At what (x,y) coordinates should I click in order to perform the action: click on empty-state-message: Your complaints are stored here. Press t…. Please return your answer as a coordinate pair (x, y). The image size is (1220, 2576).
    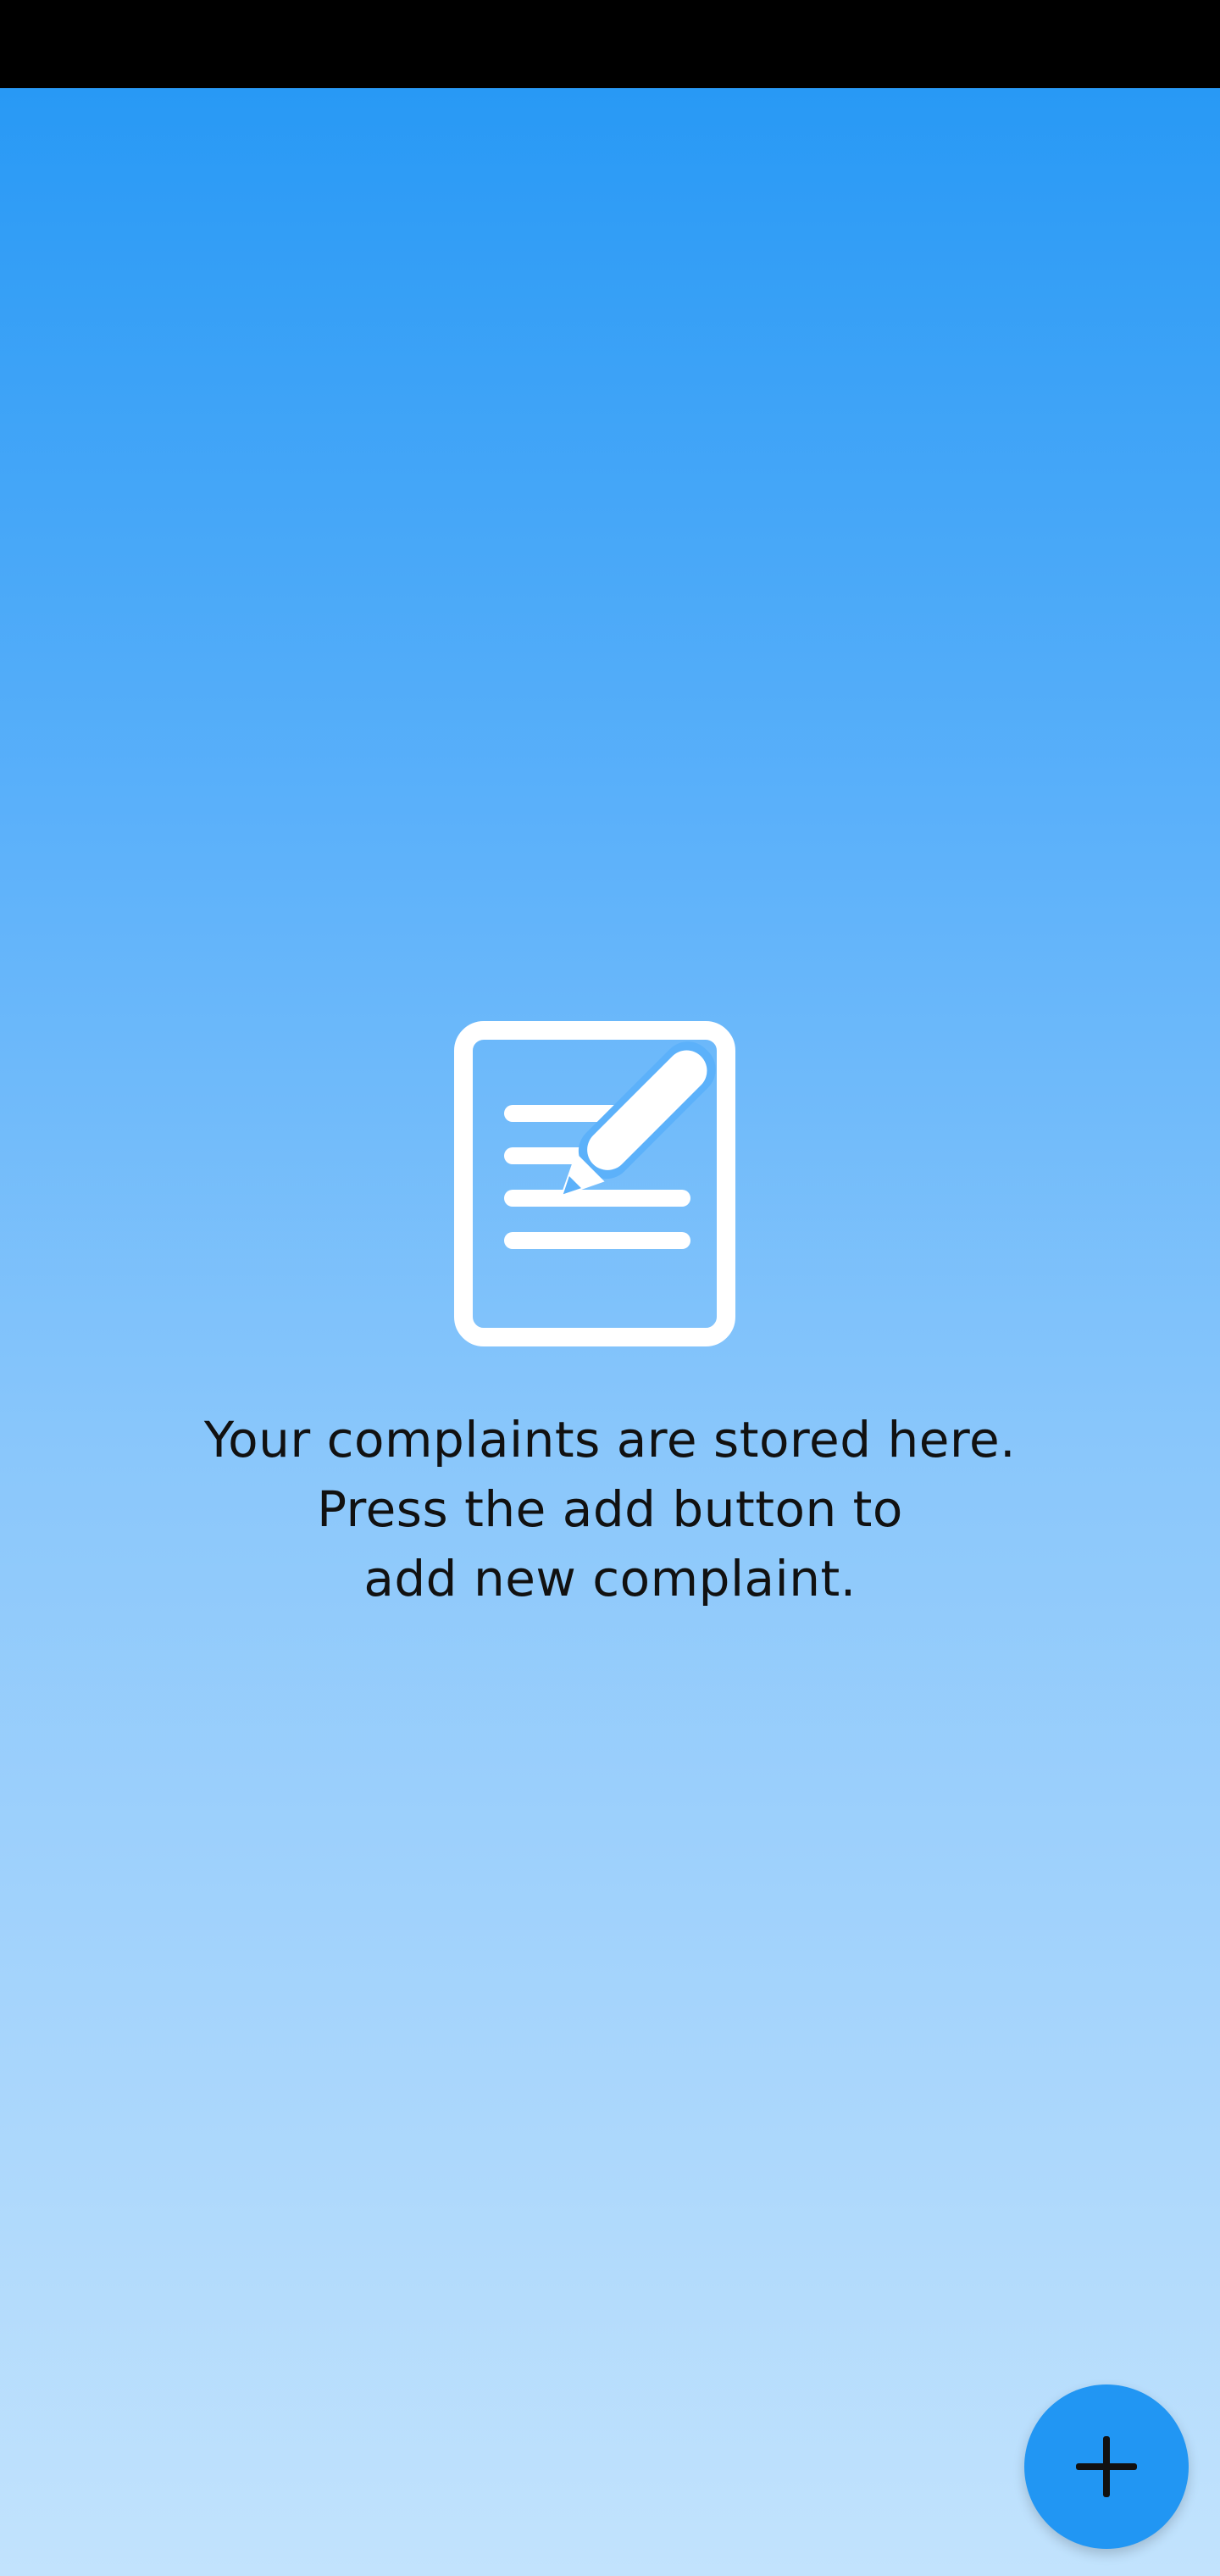
    Looking at the image, I should click on (610, 1509).